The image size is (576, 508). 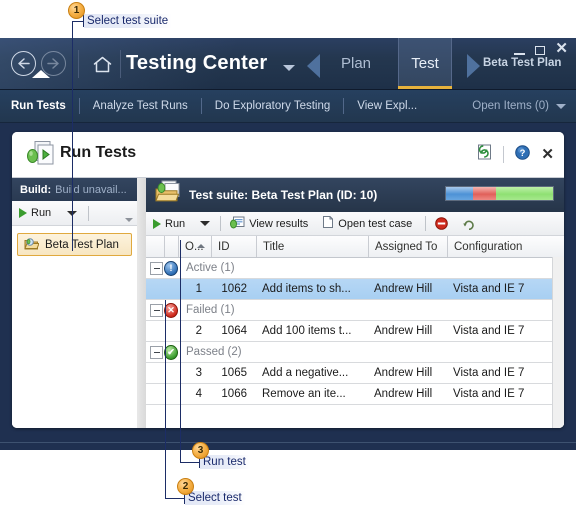 What do you see at coordinates (484, 154) in the screenshot?
I see `refresh-icon` at bounding box center [484, 154].